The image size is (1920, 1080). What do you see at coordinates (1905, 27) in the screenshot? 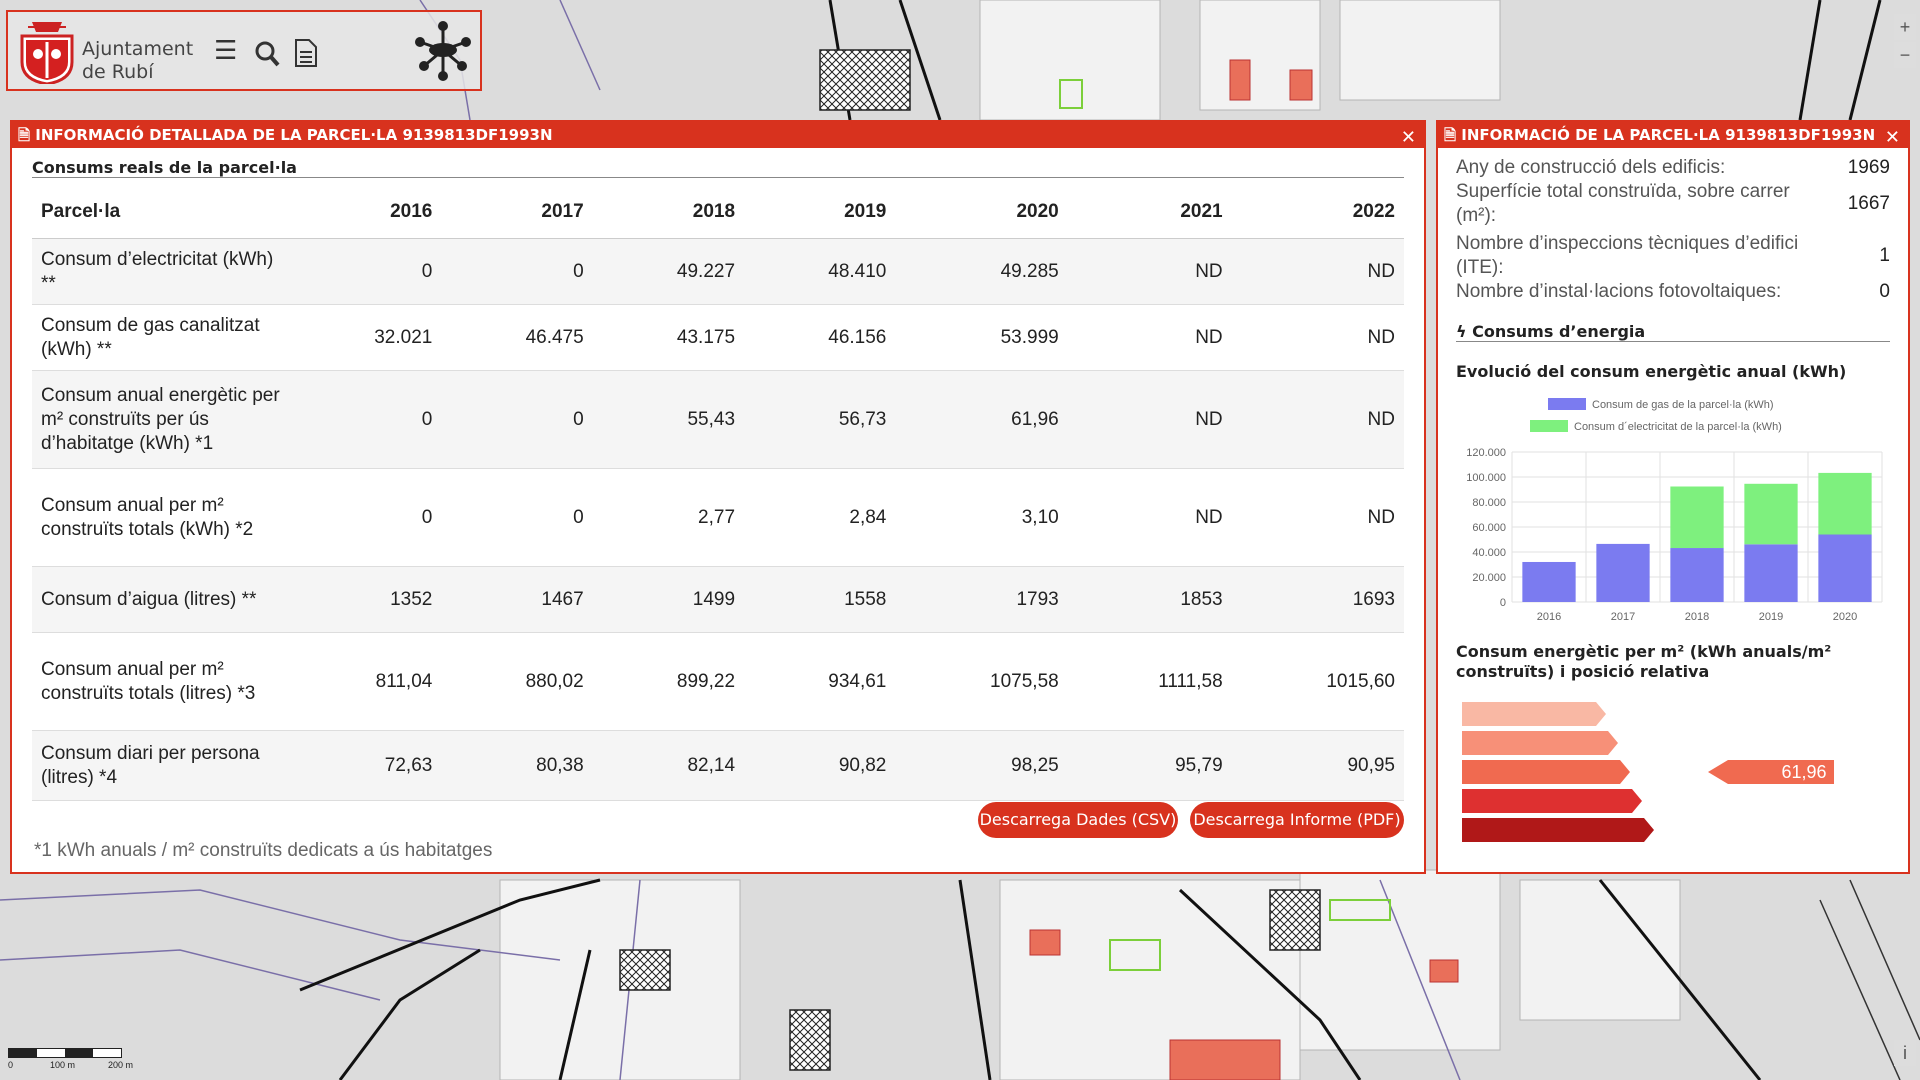
I see `zoom-in-button: +` at bounding box center [1905, 27].